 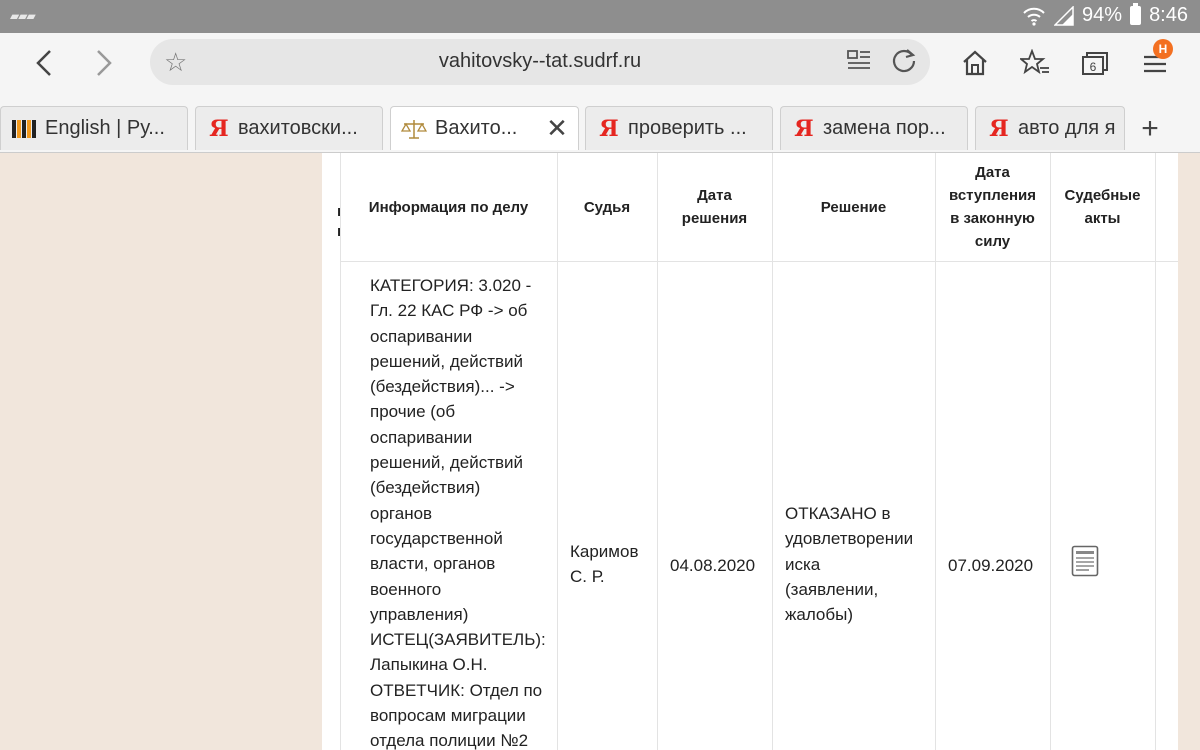 What do you see at coordinates (24, 128) in the screenshot?
I see `ribbon-favicon-icon` at bounding box center [24, 128].